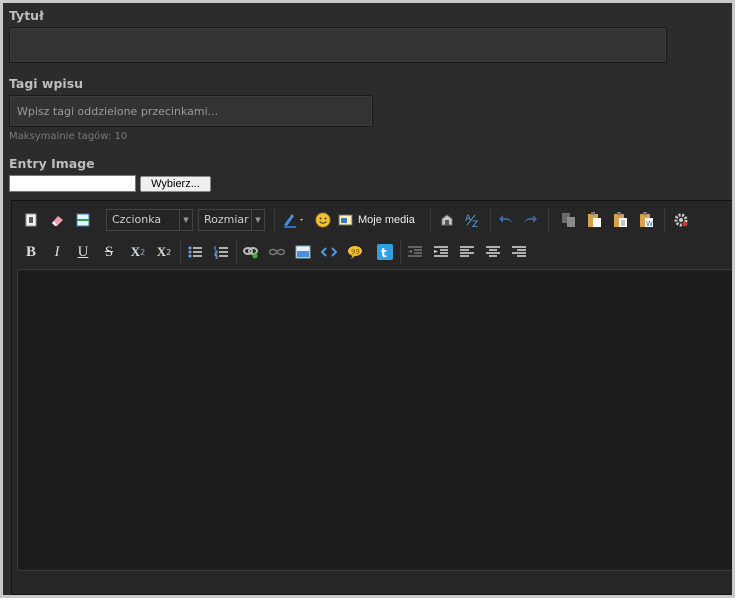  Describe the element at coordinates (467, 252) in the screenshot. I see `align-left-icon` at that location.